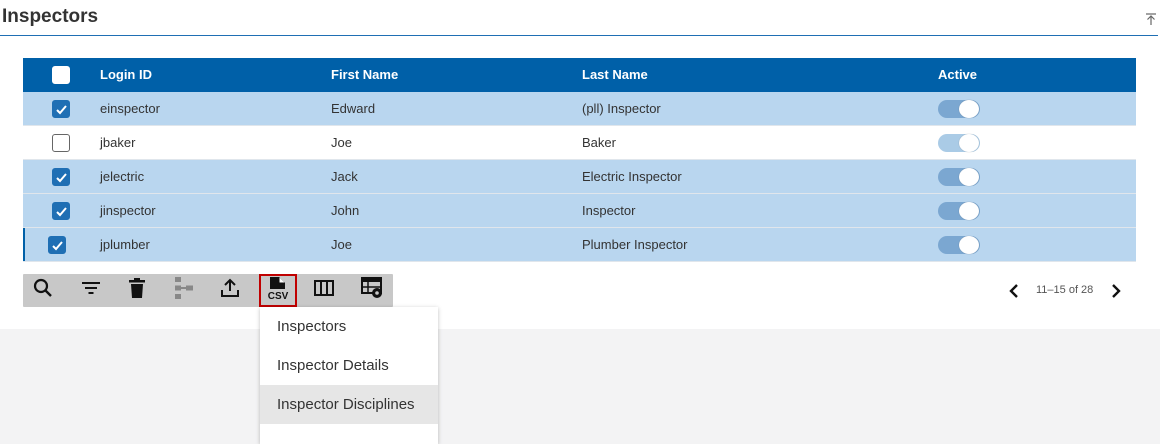  Describe the element at coordinates (615, 75) in the screenshot. I see `column-header-last-name: Last Name` at that location.